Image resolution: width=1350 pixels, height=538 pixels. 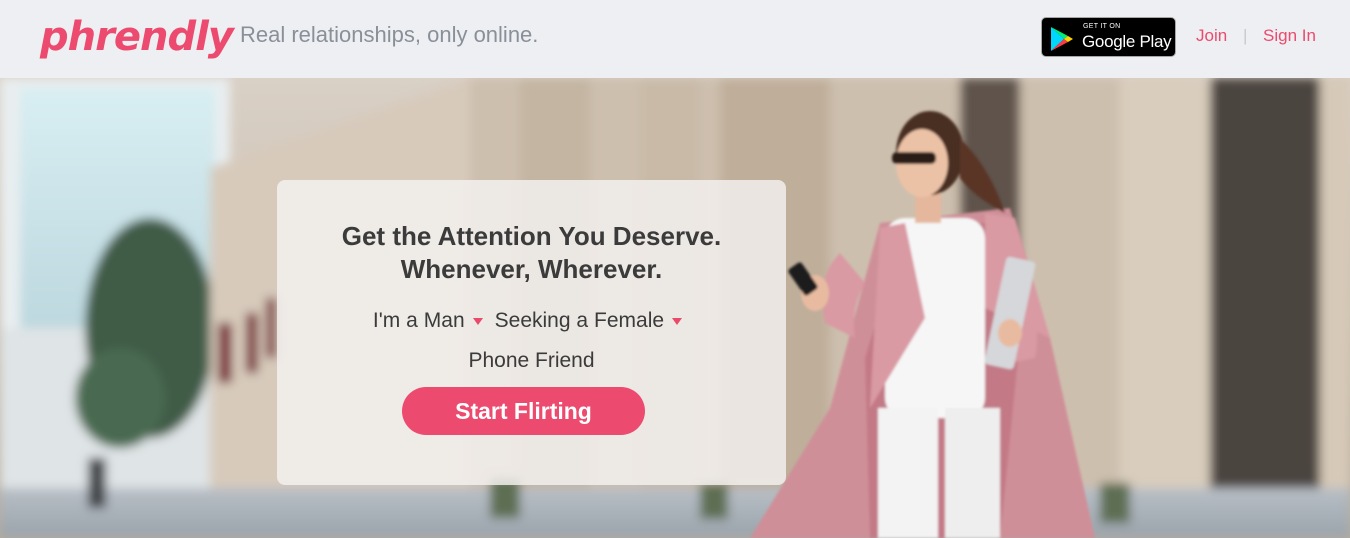 I want to click on seeking-label: Seeking a, so click(x=541, y=320).